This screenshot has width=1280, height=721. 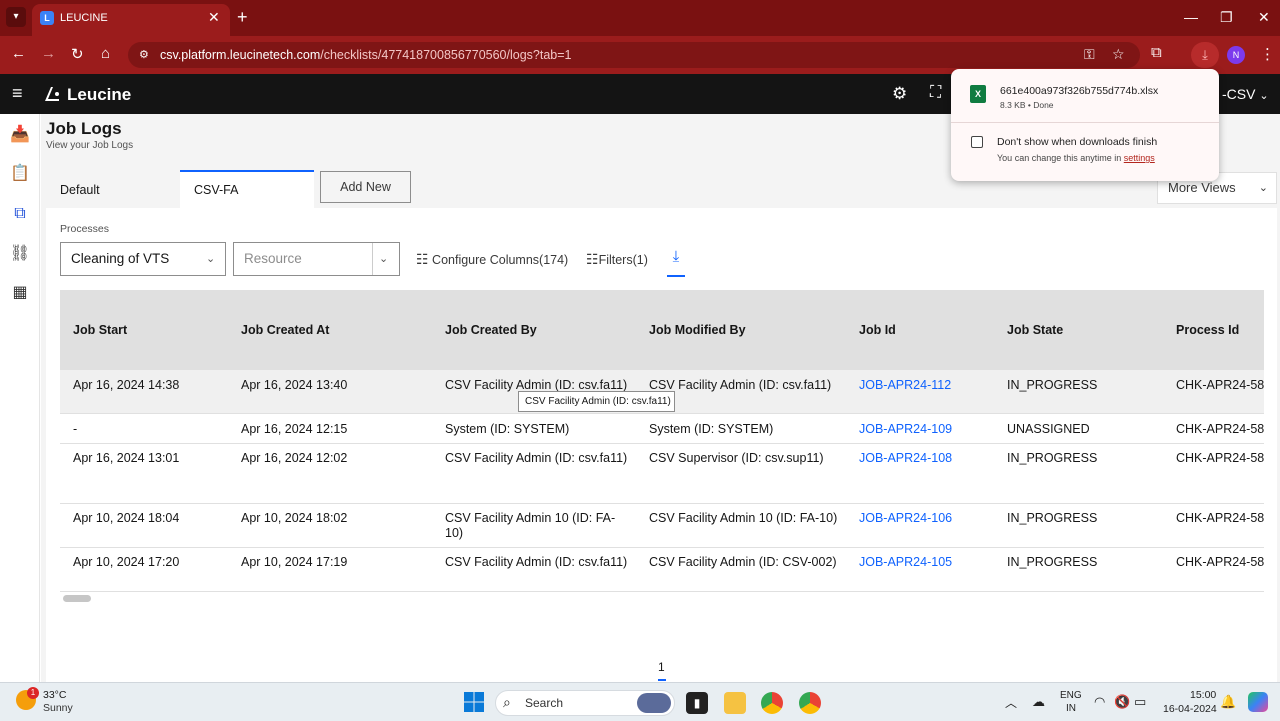 What do you see at coordinates (676, 262) in the screenshot?
I see `download-icon: ⤓` at bounding box center [676, 262].